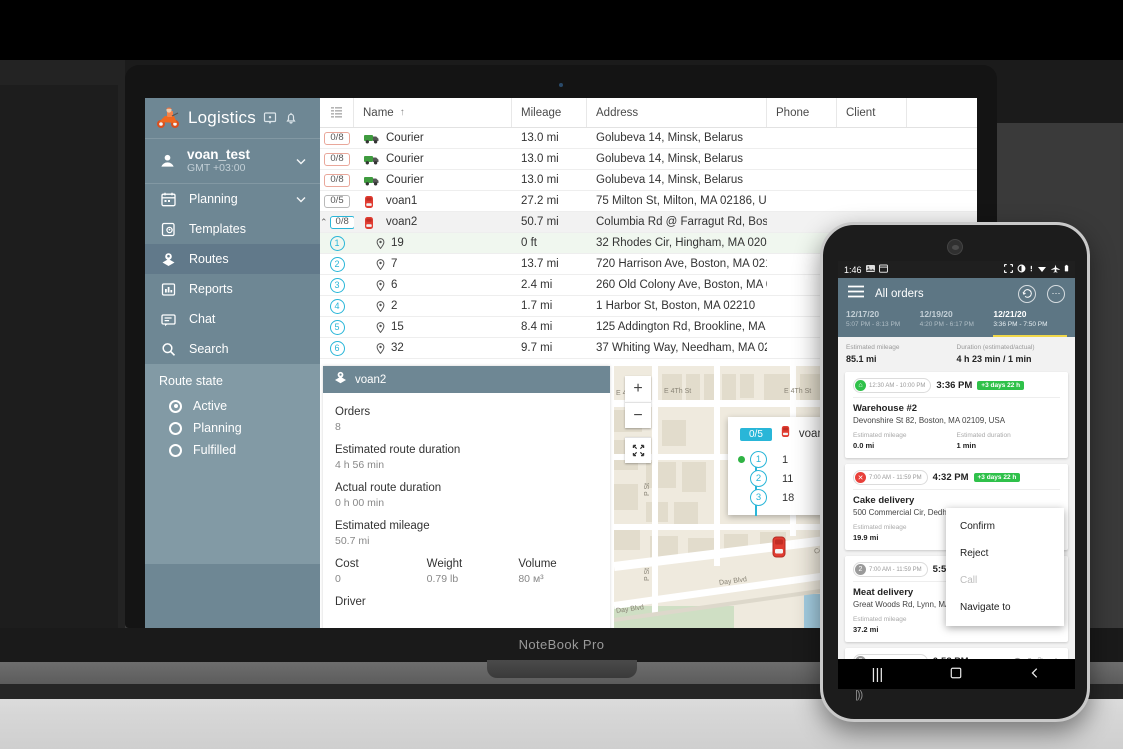 Image resolution: width=1123 pixels, height=749 pixels. Describe the element at coordinates (873, 324) in the screenshot. I see `date-range: 5:07 PM - 8:13 PM` at that location.